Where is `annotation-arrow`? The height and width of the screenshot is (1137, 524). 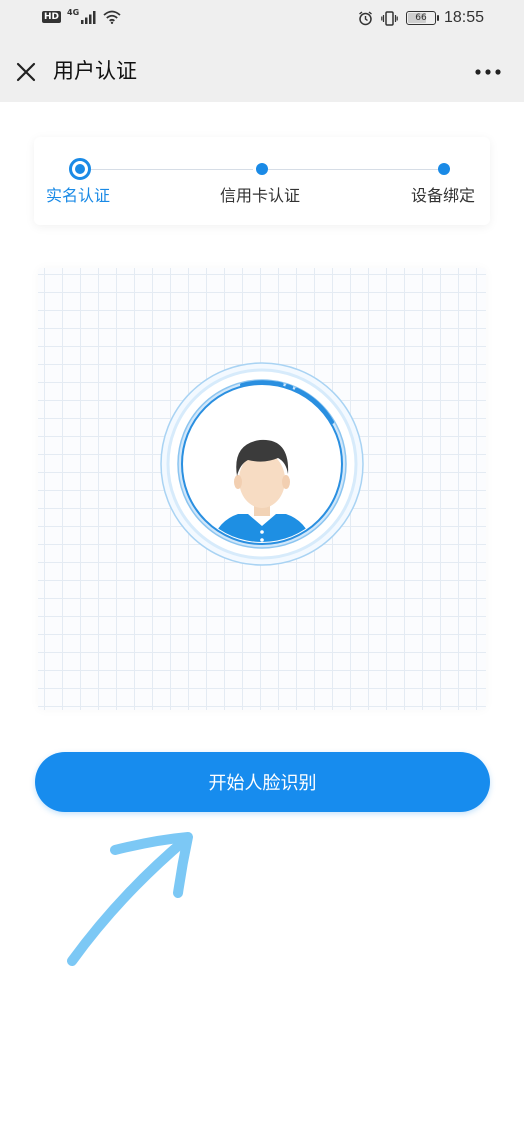 annotation-arrow is located at coordinates (130, 899).